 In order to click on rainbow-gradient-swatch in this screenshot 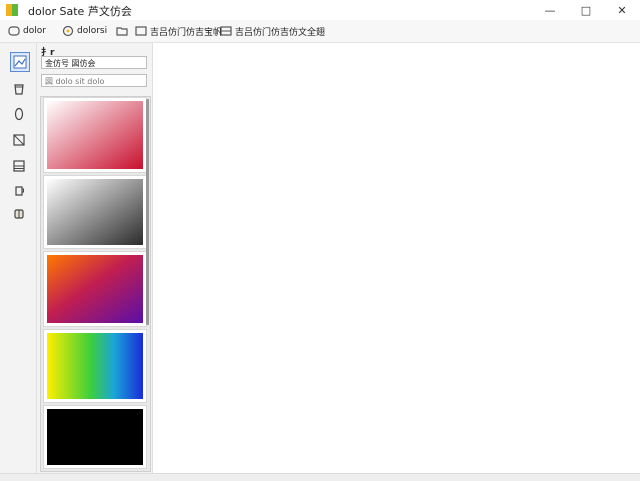, I will do `click(95, 366)`.